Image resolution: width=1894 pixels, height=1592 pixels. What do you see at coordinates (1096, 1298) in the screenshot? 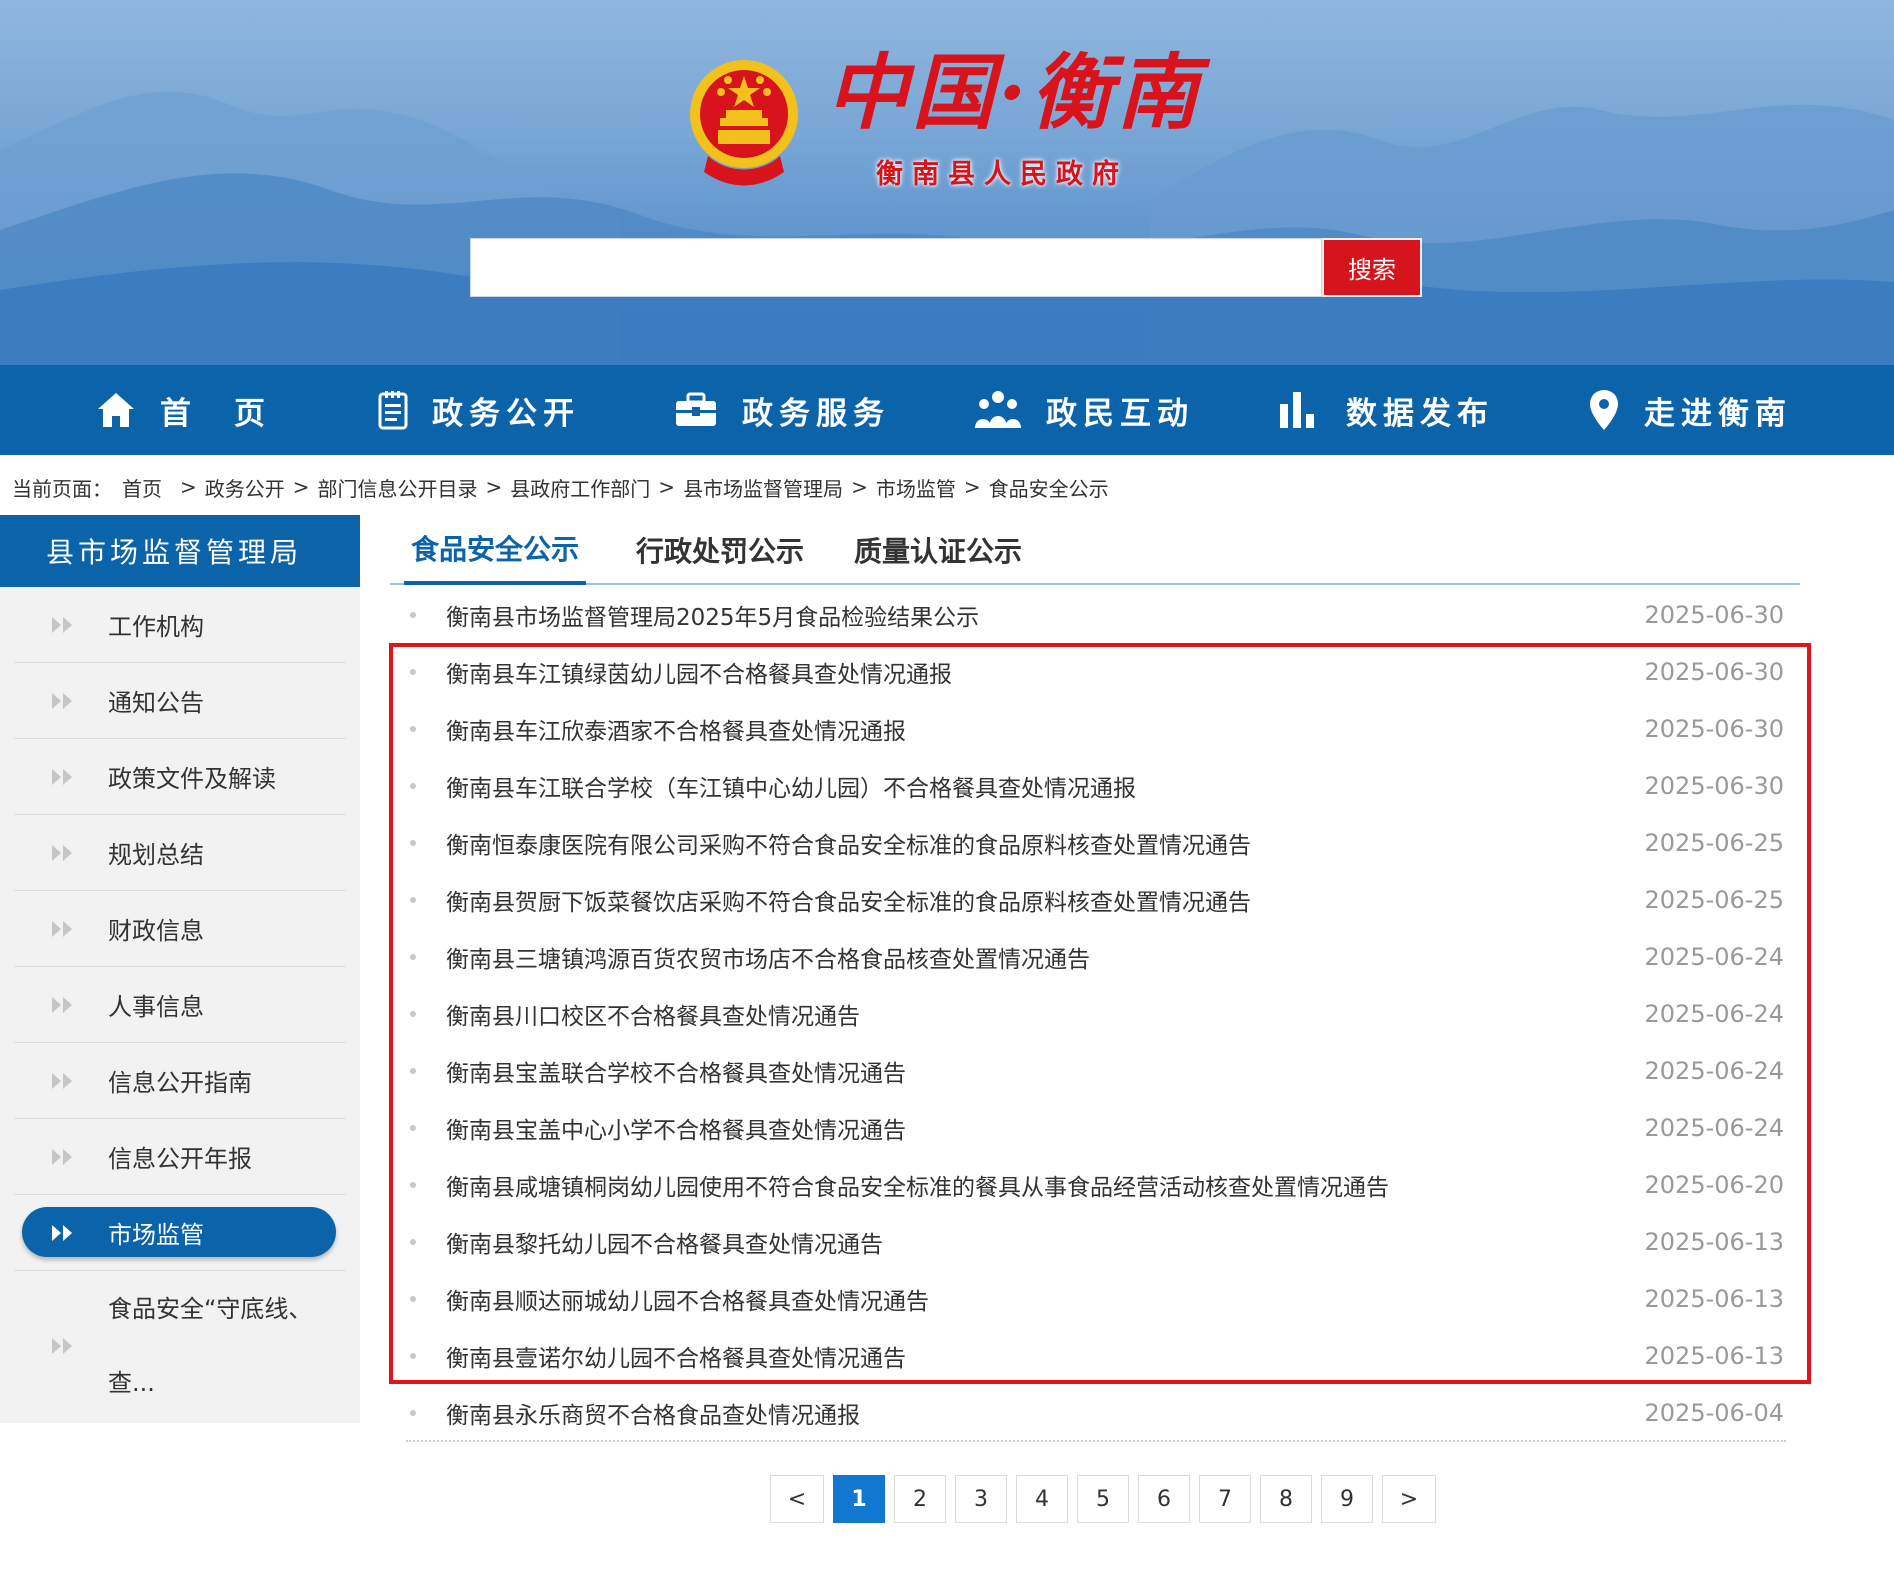
I see `list-item: 衡南县顺达丽城幼儿园不合格餐具查处情况通告 2025-06-13` at bounding box center [1096, 1298].